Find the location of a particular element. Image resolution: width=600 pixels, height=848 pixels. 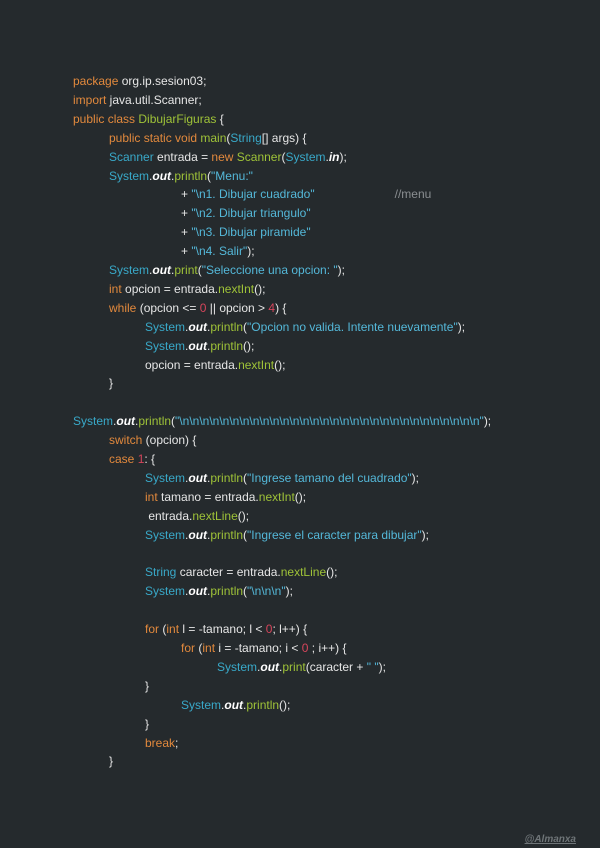

code-token: switch is located at coordinates (126, 440).